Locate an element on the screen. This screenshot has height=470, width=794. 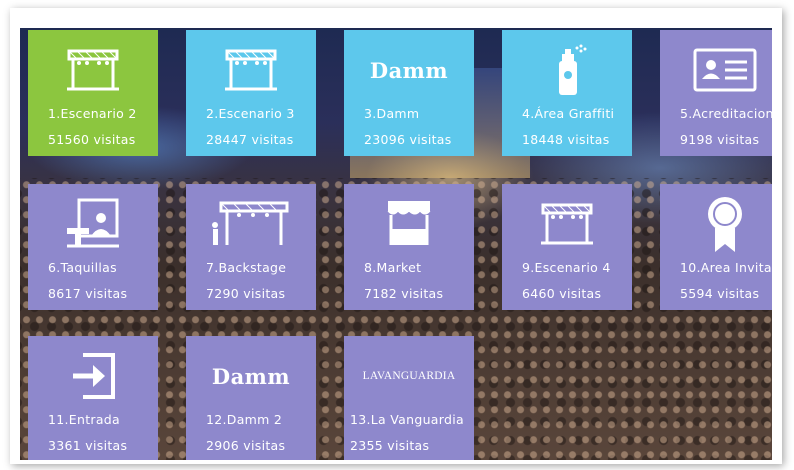
zone-label: 10.Area Invitados is located at coordinates (726, 267).